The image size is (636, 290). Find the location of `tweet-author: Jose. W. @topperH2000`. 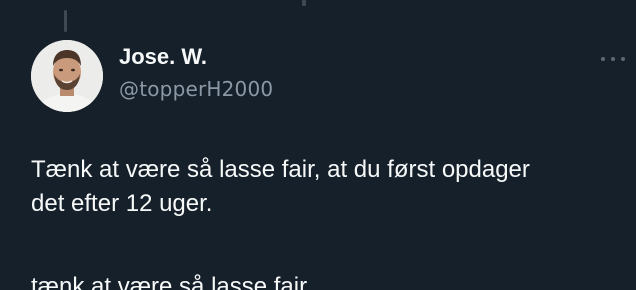

tweet-author: Jose. W. @topperH2000 is located at coordinates (196, 73).